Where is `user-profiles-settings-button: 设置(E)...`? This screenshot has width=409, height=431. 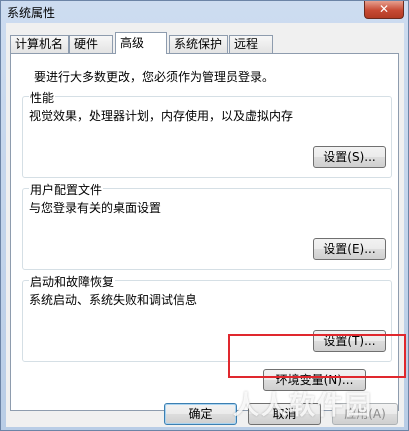
user-profiles-settings-button: 设置(E)... is located at coordinates (349, 249).